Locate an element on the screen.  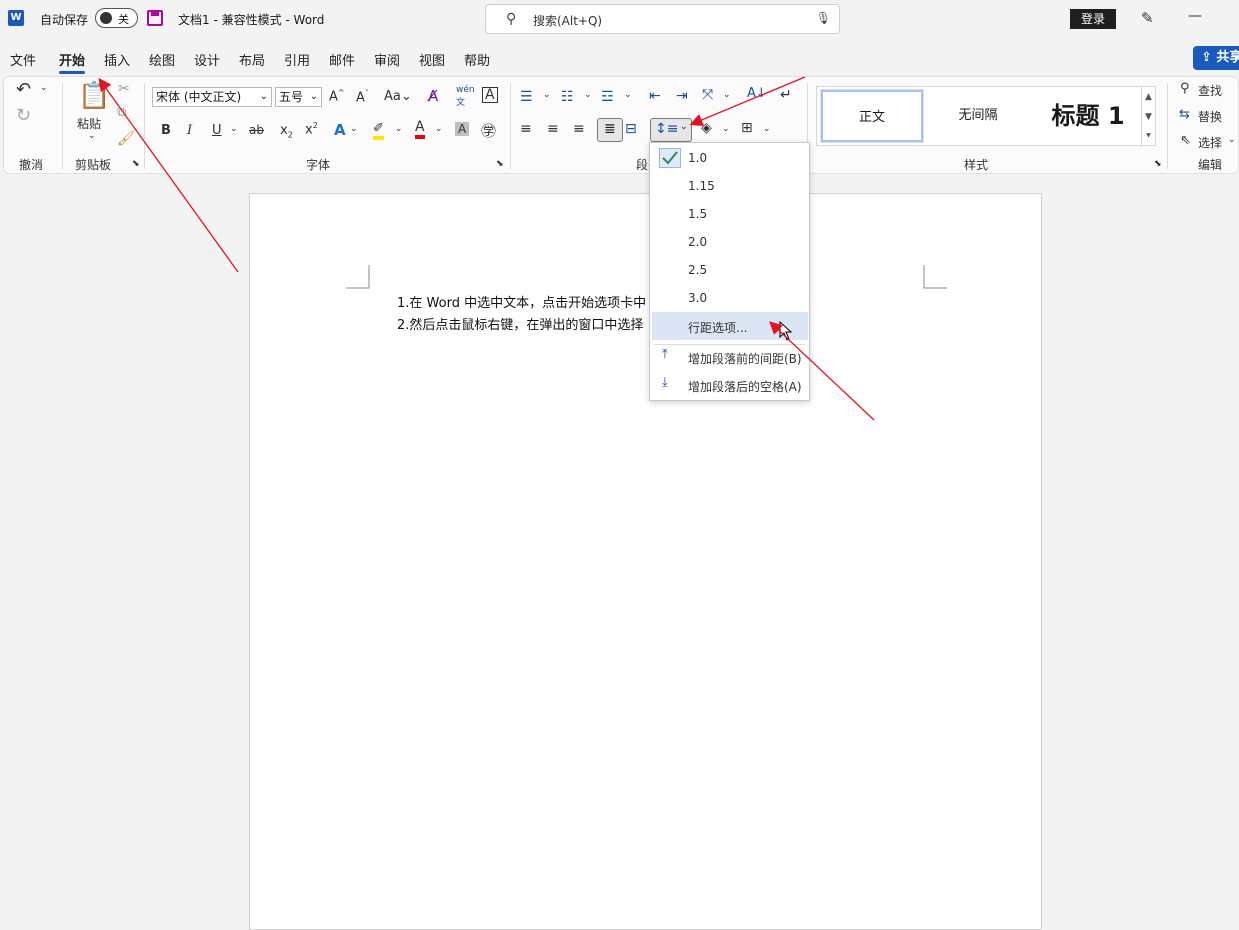
multilevel-dropdown-icon: ⌄ is located at coordinates (628, 95).